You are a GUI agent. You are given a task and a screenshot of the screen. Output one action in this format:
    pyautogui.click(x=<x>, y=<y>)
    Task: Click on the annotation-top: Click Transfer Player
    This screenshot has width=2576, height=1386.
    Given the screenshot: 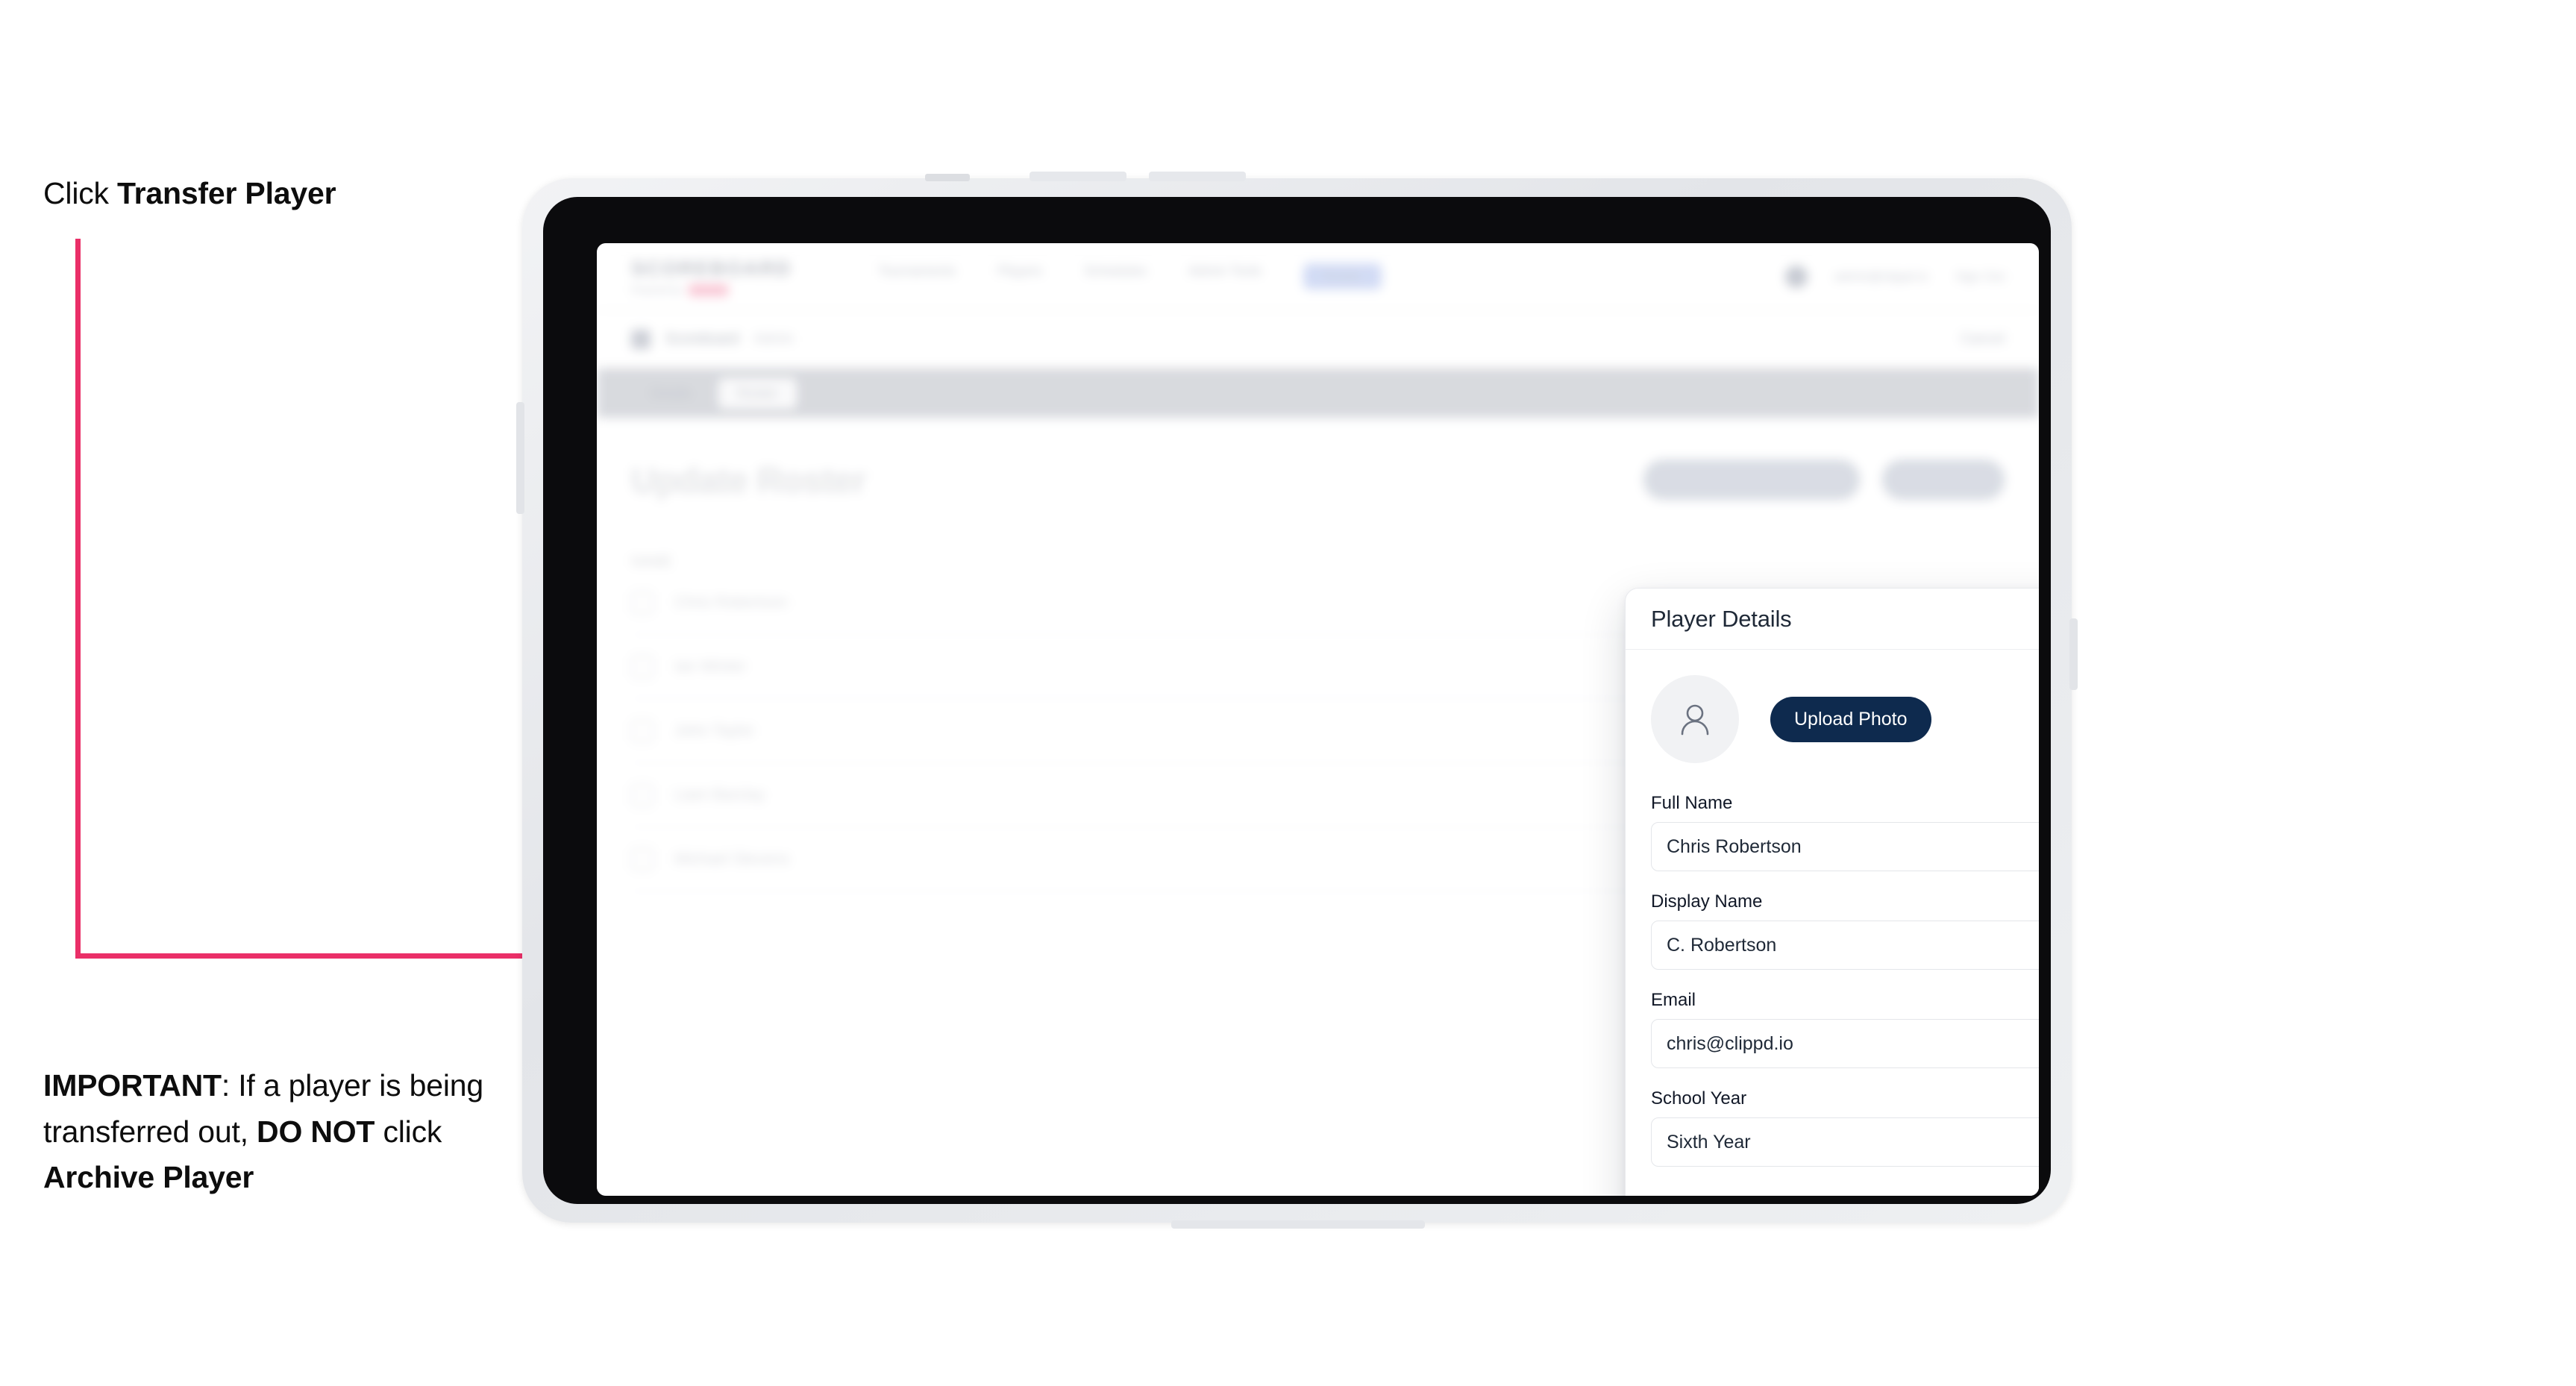 What is the action you would take?
    pyautogui.click(x=189, y=194)
    